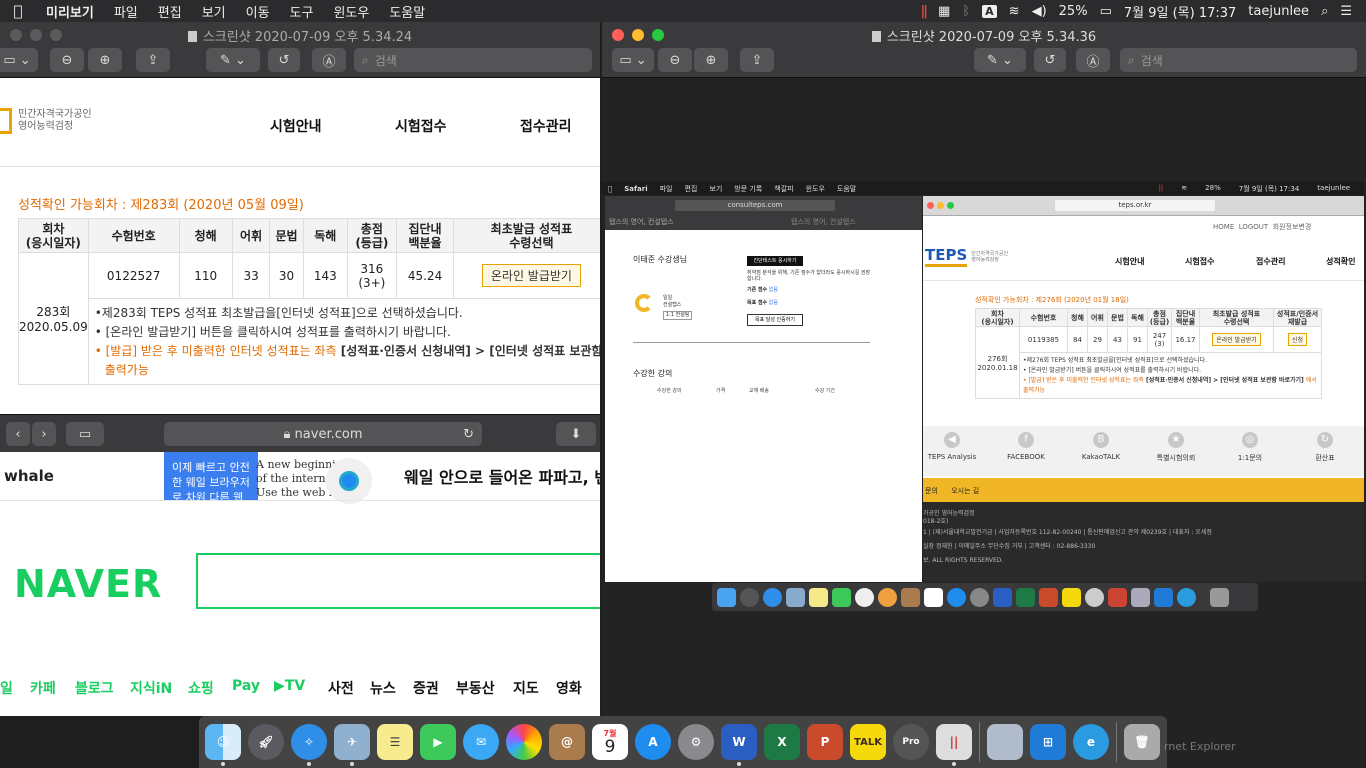 The height and width of the screenshot is (768, 1366). Describe the element at coordinates (323, 434) in the screenshot. I see `address-bar: 🔒︎ naver.com ↻` at that location.